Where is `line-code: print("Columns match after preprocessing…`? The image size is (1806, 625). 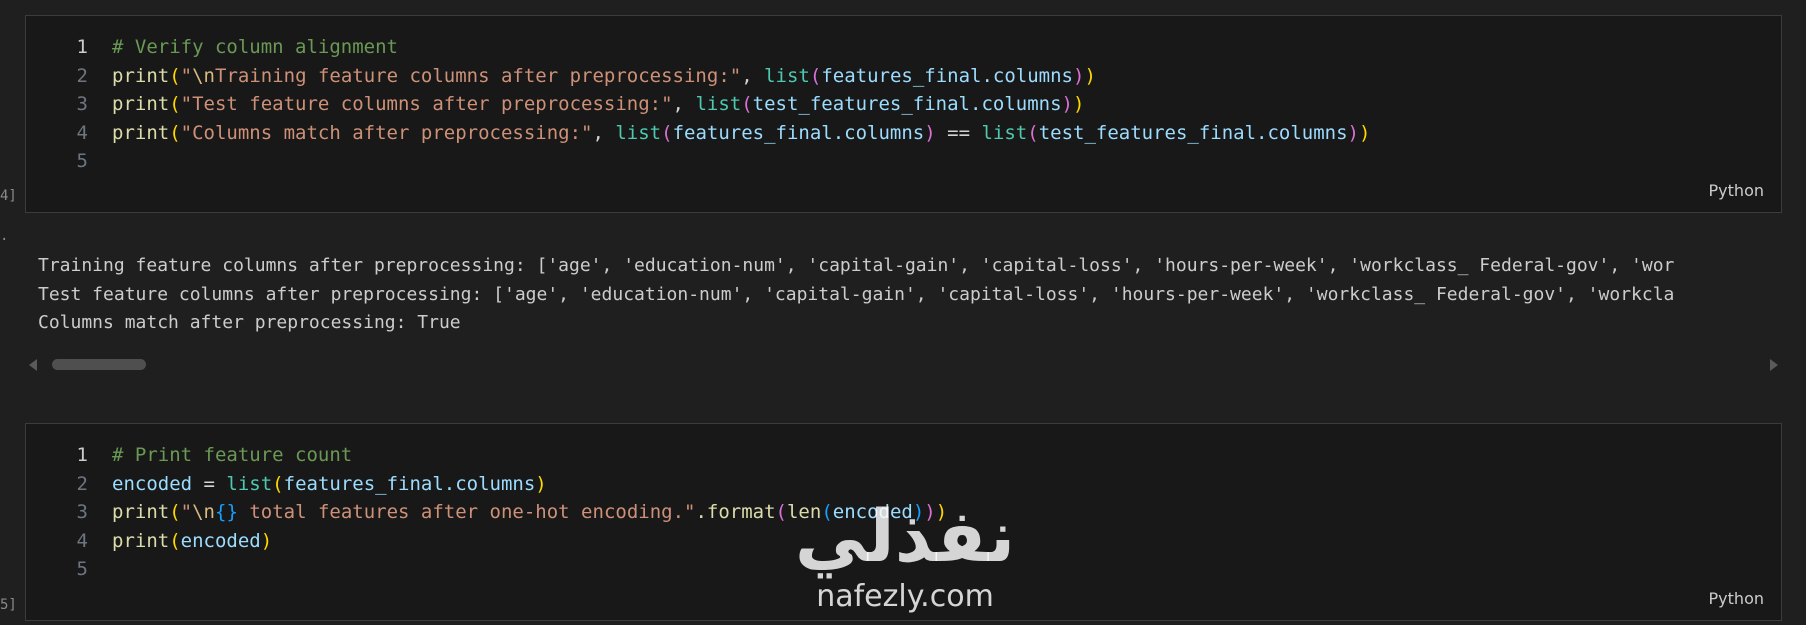
line-code: print("Columns match after preprocessing… is located at coordinates (741, 133).